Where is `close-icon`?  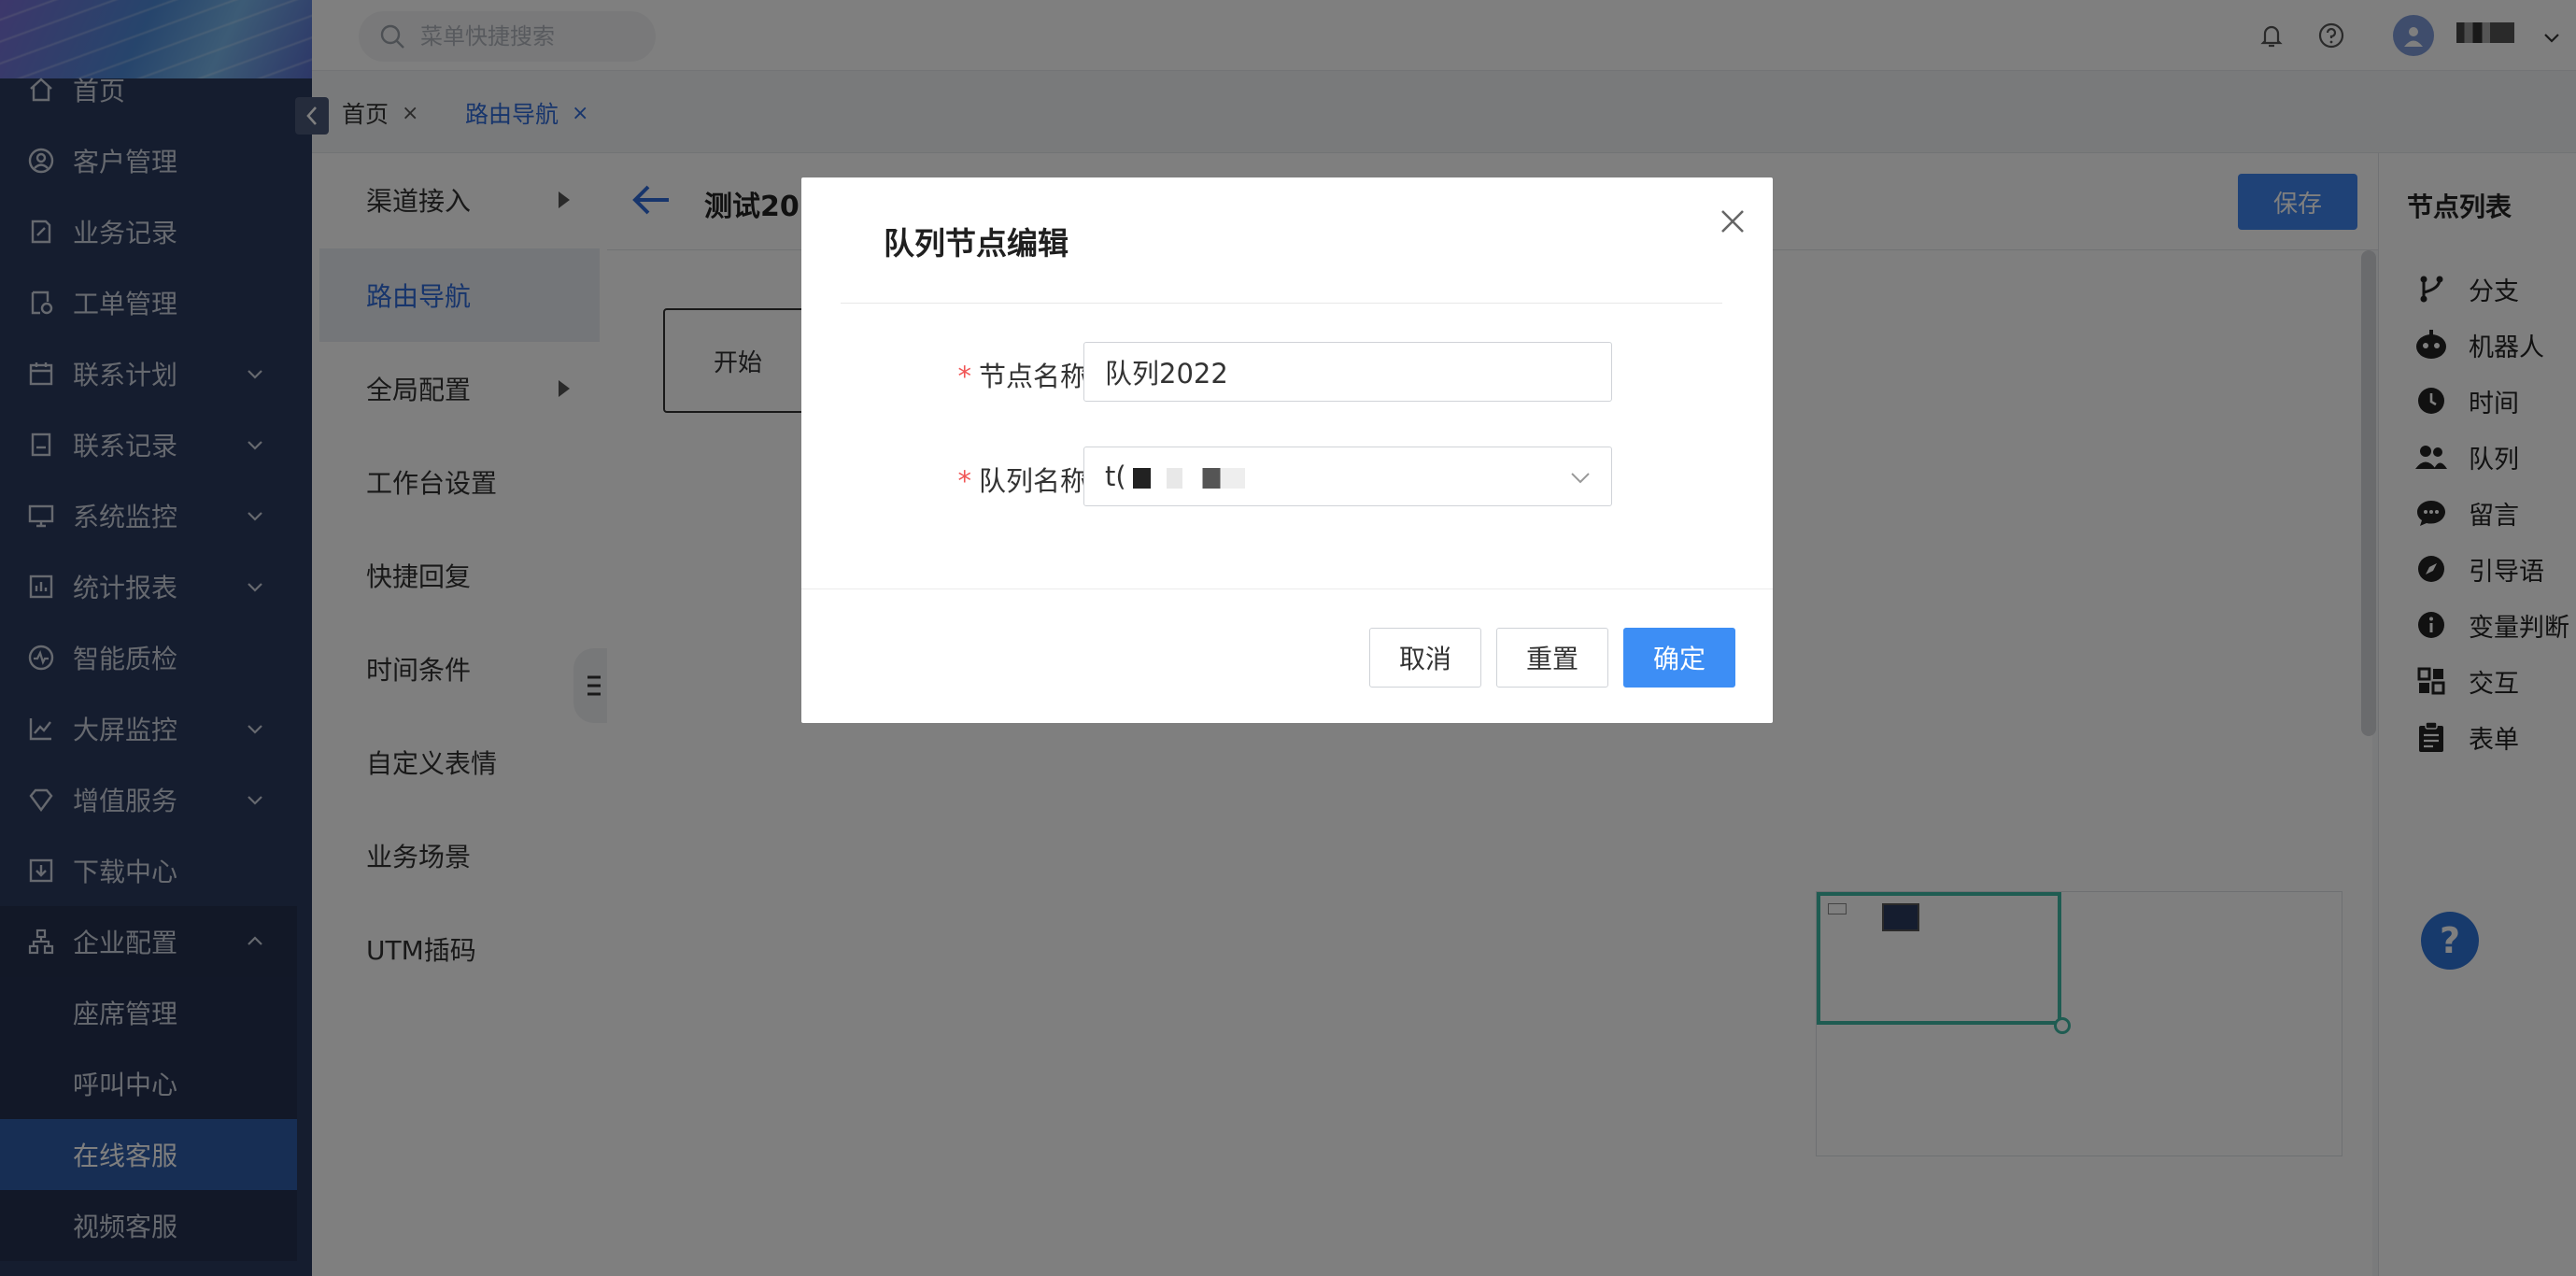 close-icon is located at coordinates (1732, 222).